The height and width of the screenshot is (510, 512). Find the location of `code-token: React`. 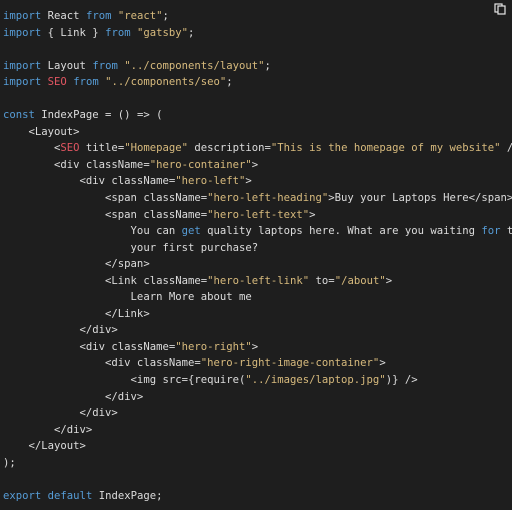

code-token: React is located at coordinates (63, 16).